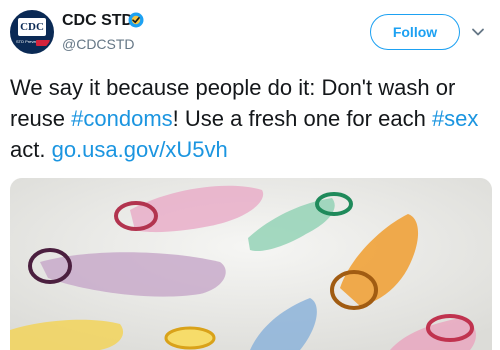  I want to click on hashtag-condoms: #condoms, so click(122, 118).